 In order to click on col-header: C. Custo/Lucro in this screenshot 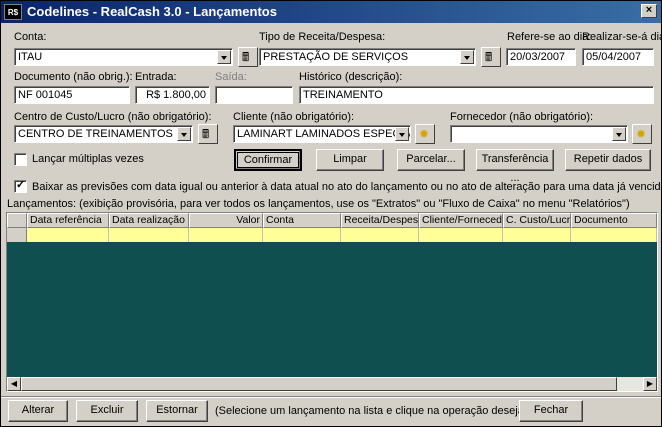, I will do `click(537, 220)`.